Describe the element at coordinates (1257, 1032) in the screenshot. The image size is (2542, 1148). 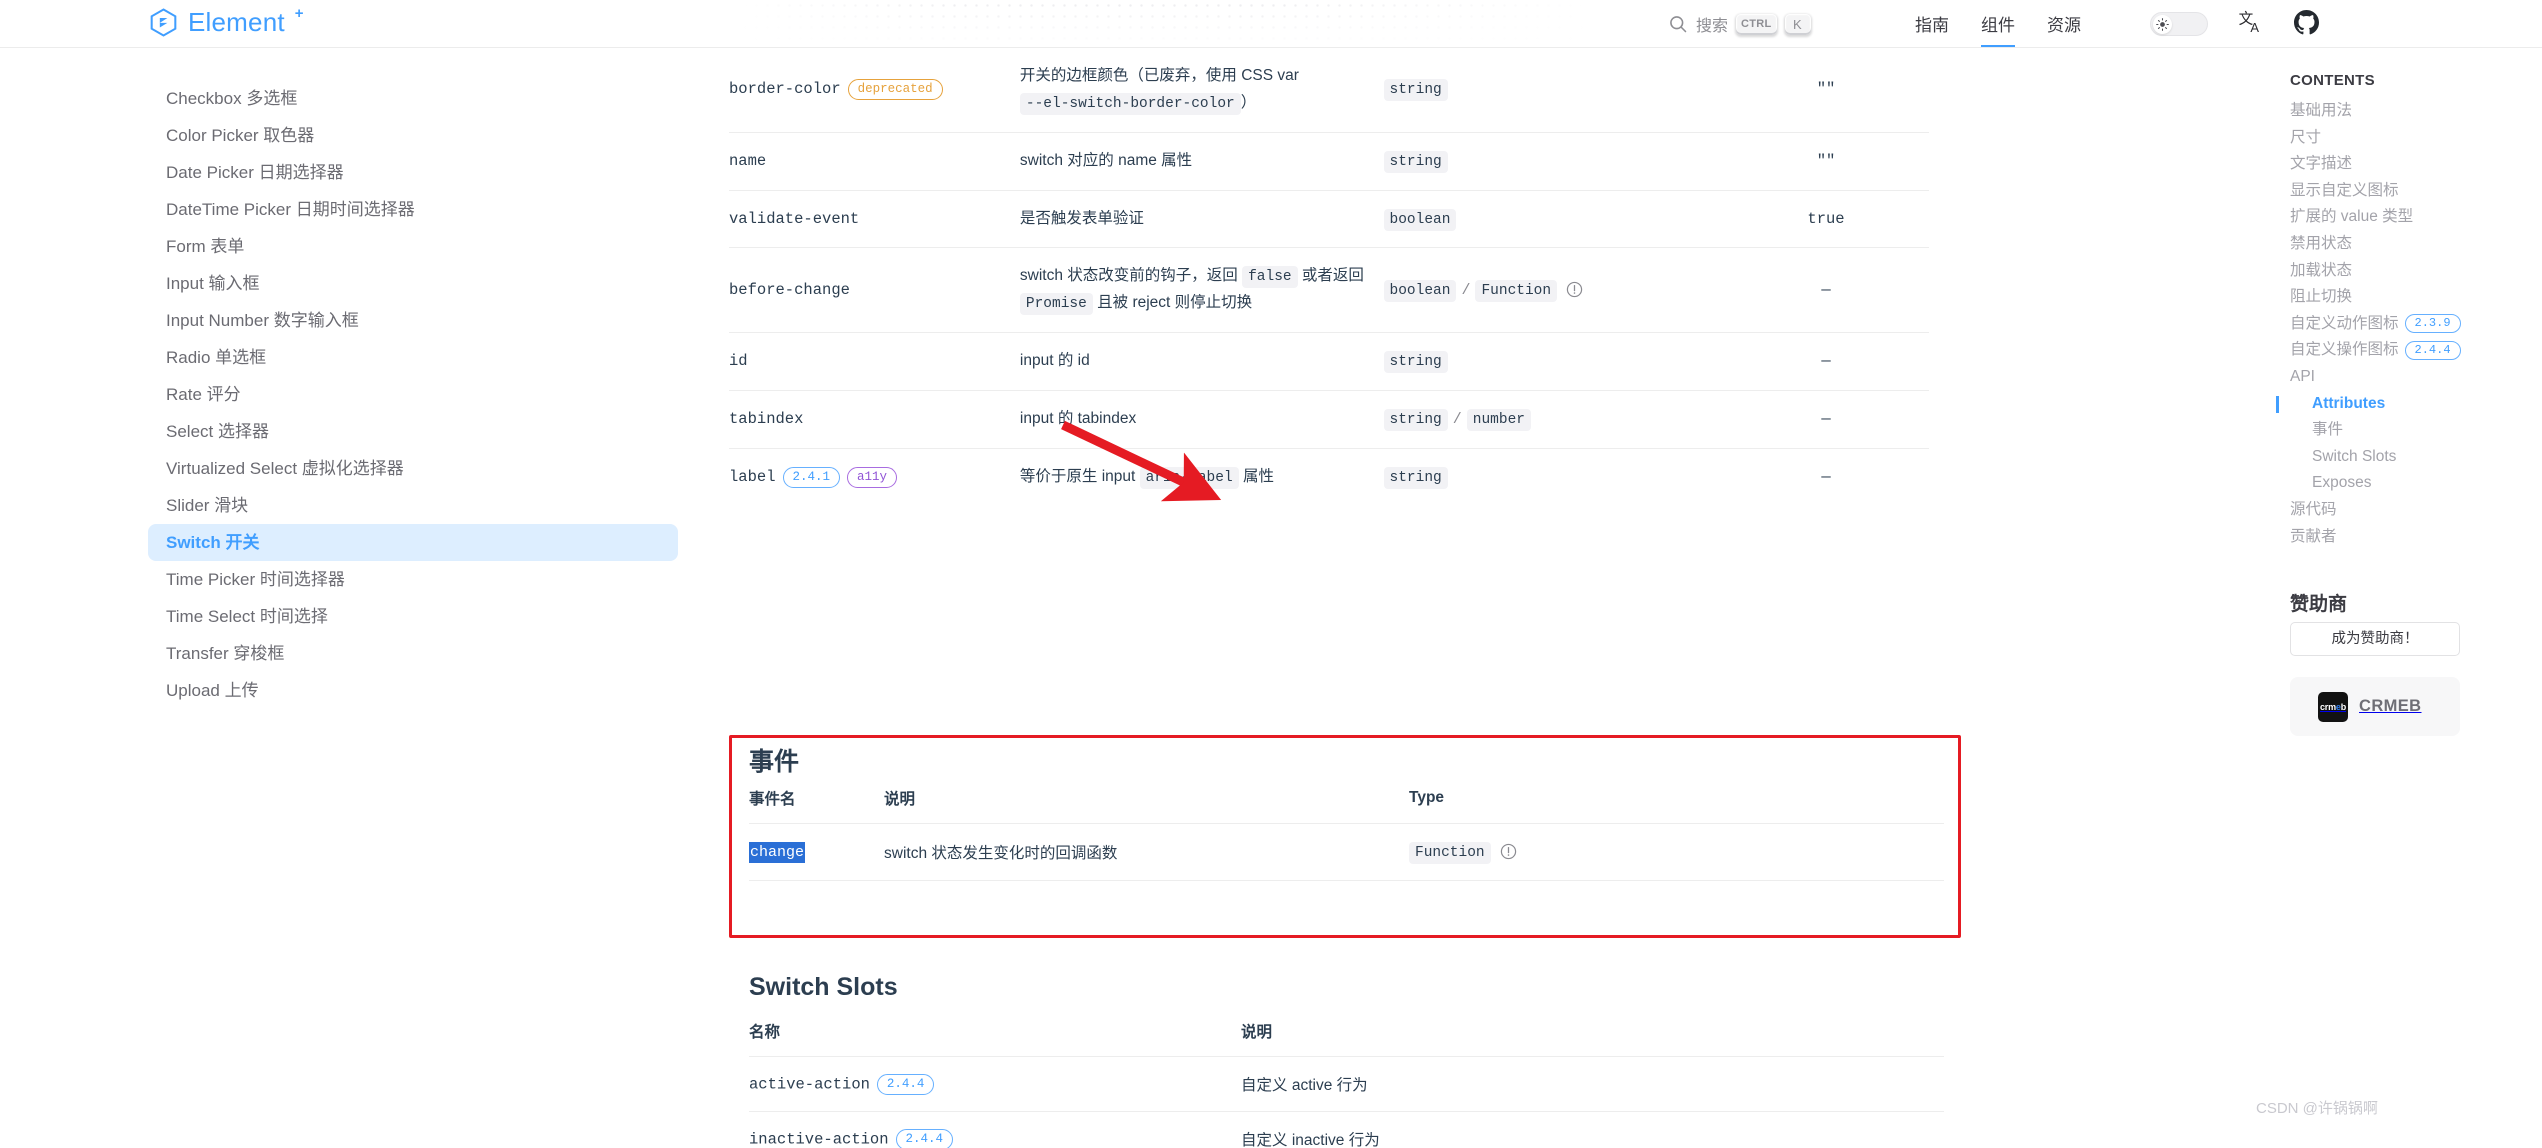
I see `slots-col-desc: 说明` at that location.